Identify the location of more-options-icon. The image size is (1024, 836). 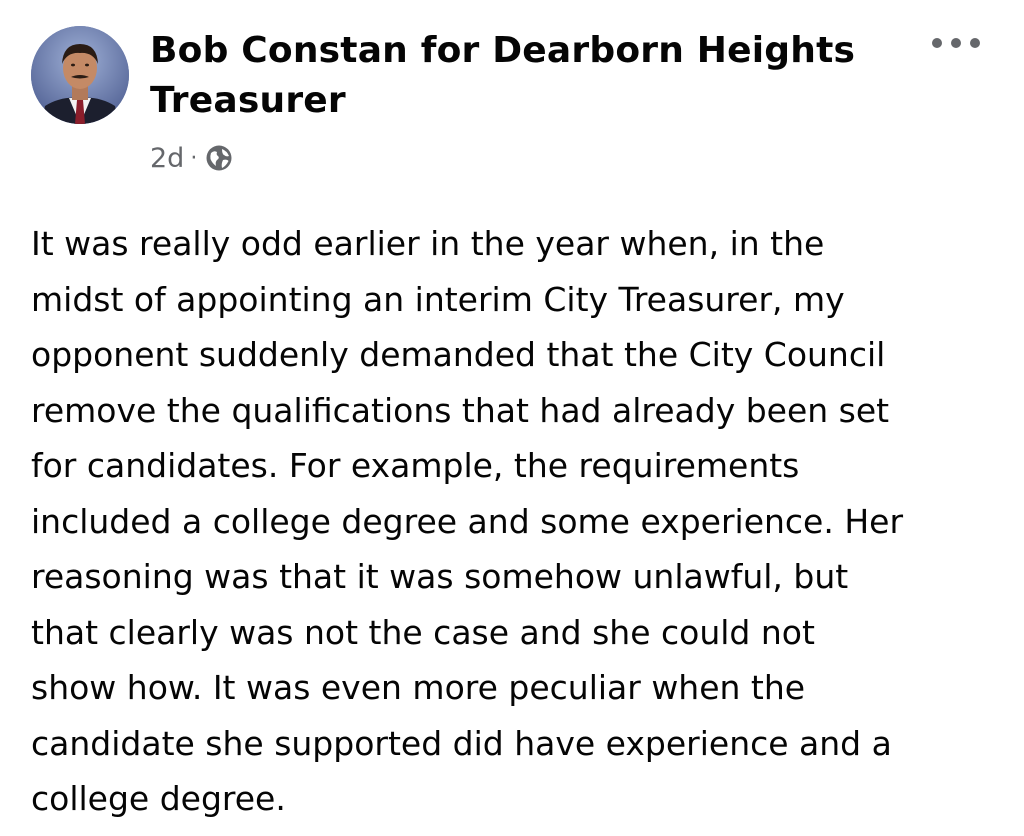
(956, 43).